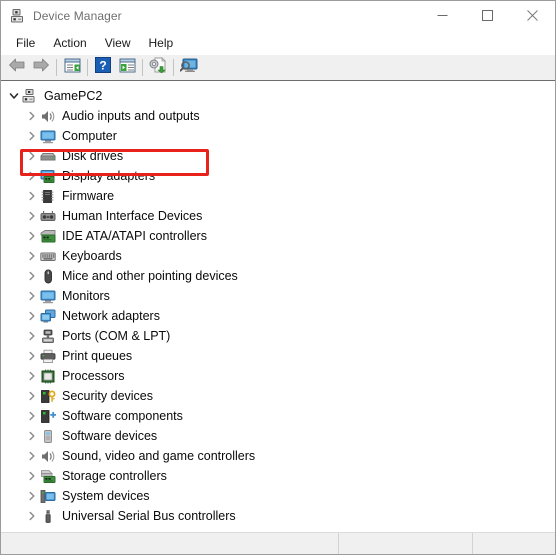  Describe the element at coordinates (278, 196) in the screenshot. I see `tree-row-firmware: Firmware` at that location.